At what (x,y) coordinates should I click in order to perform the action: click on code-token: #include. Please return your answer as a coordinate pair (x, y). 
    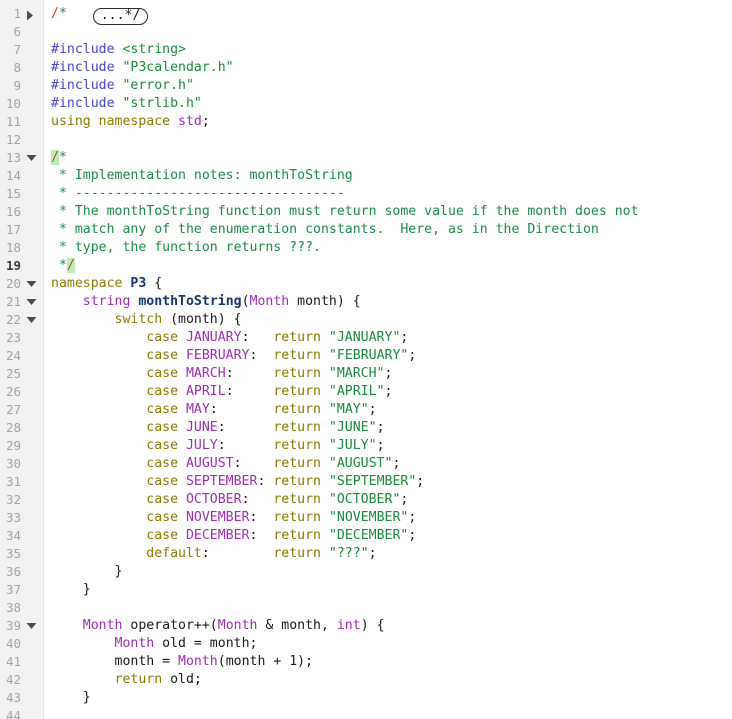
    Looking at the image, I should click on (87, 103).